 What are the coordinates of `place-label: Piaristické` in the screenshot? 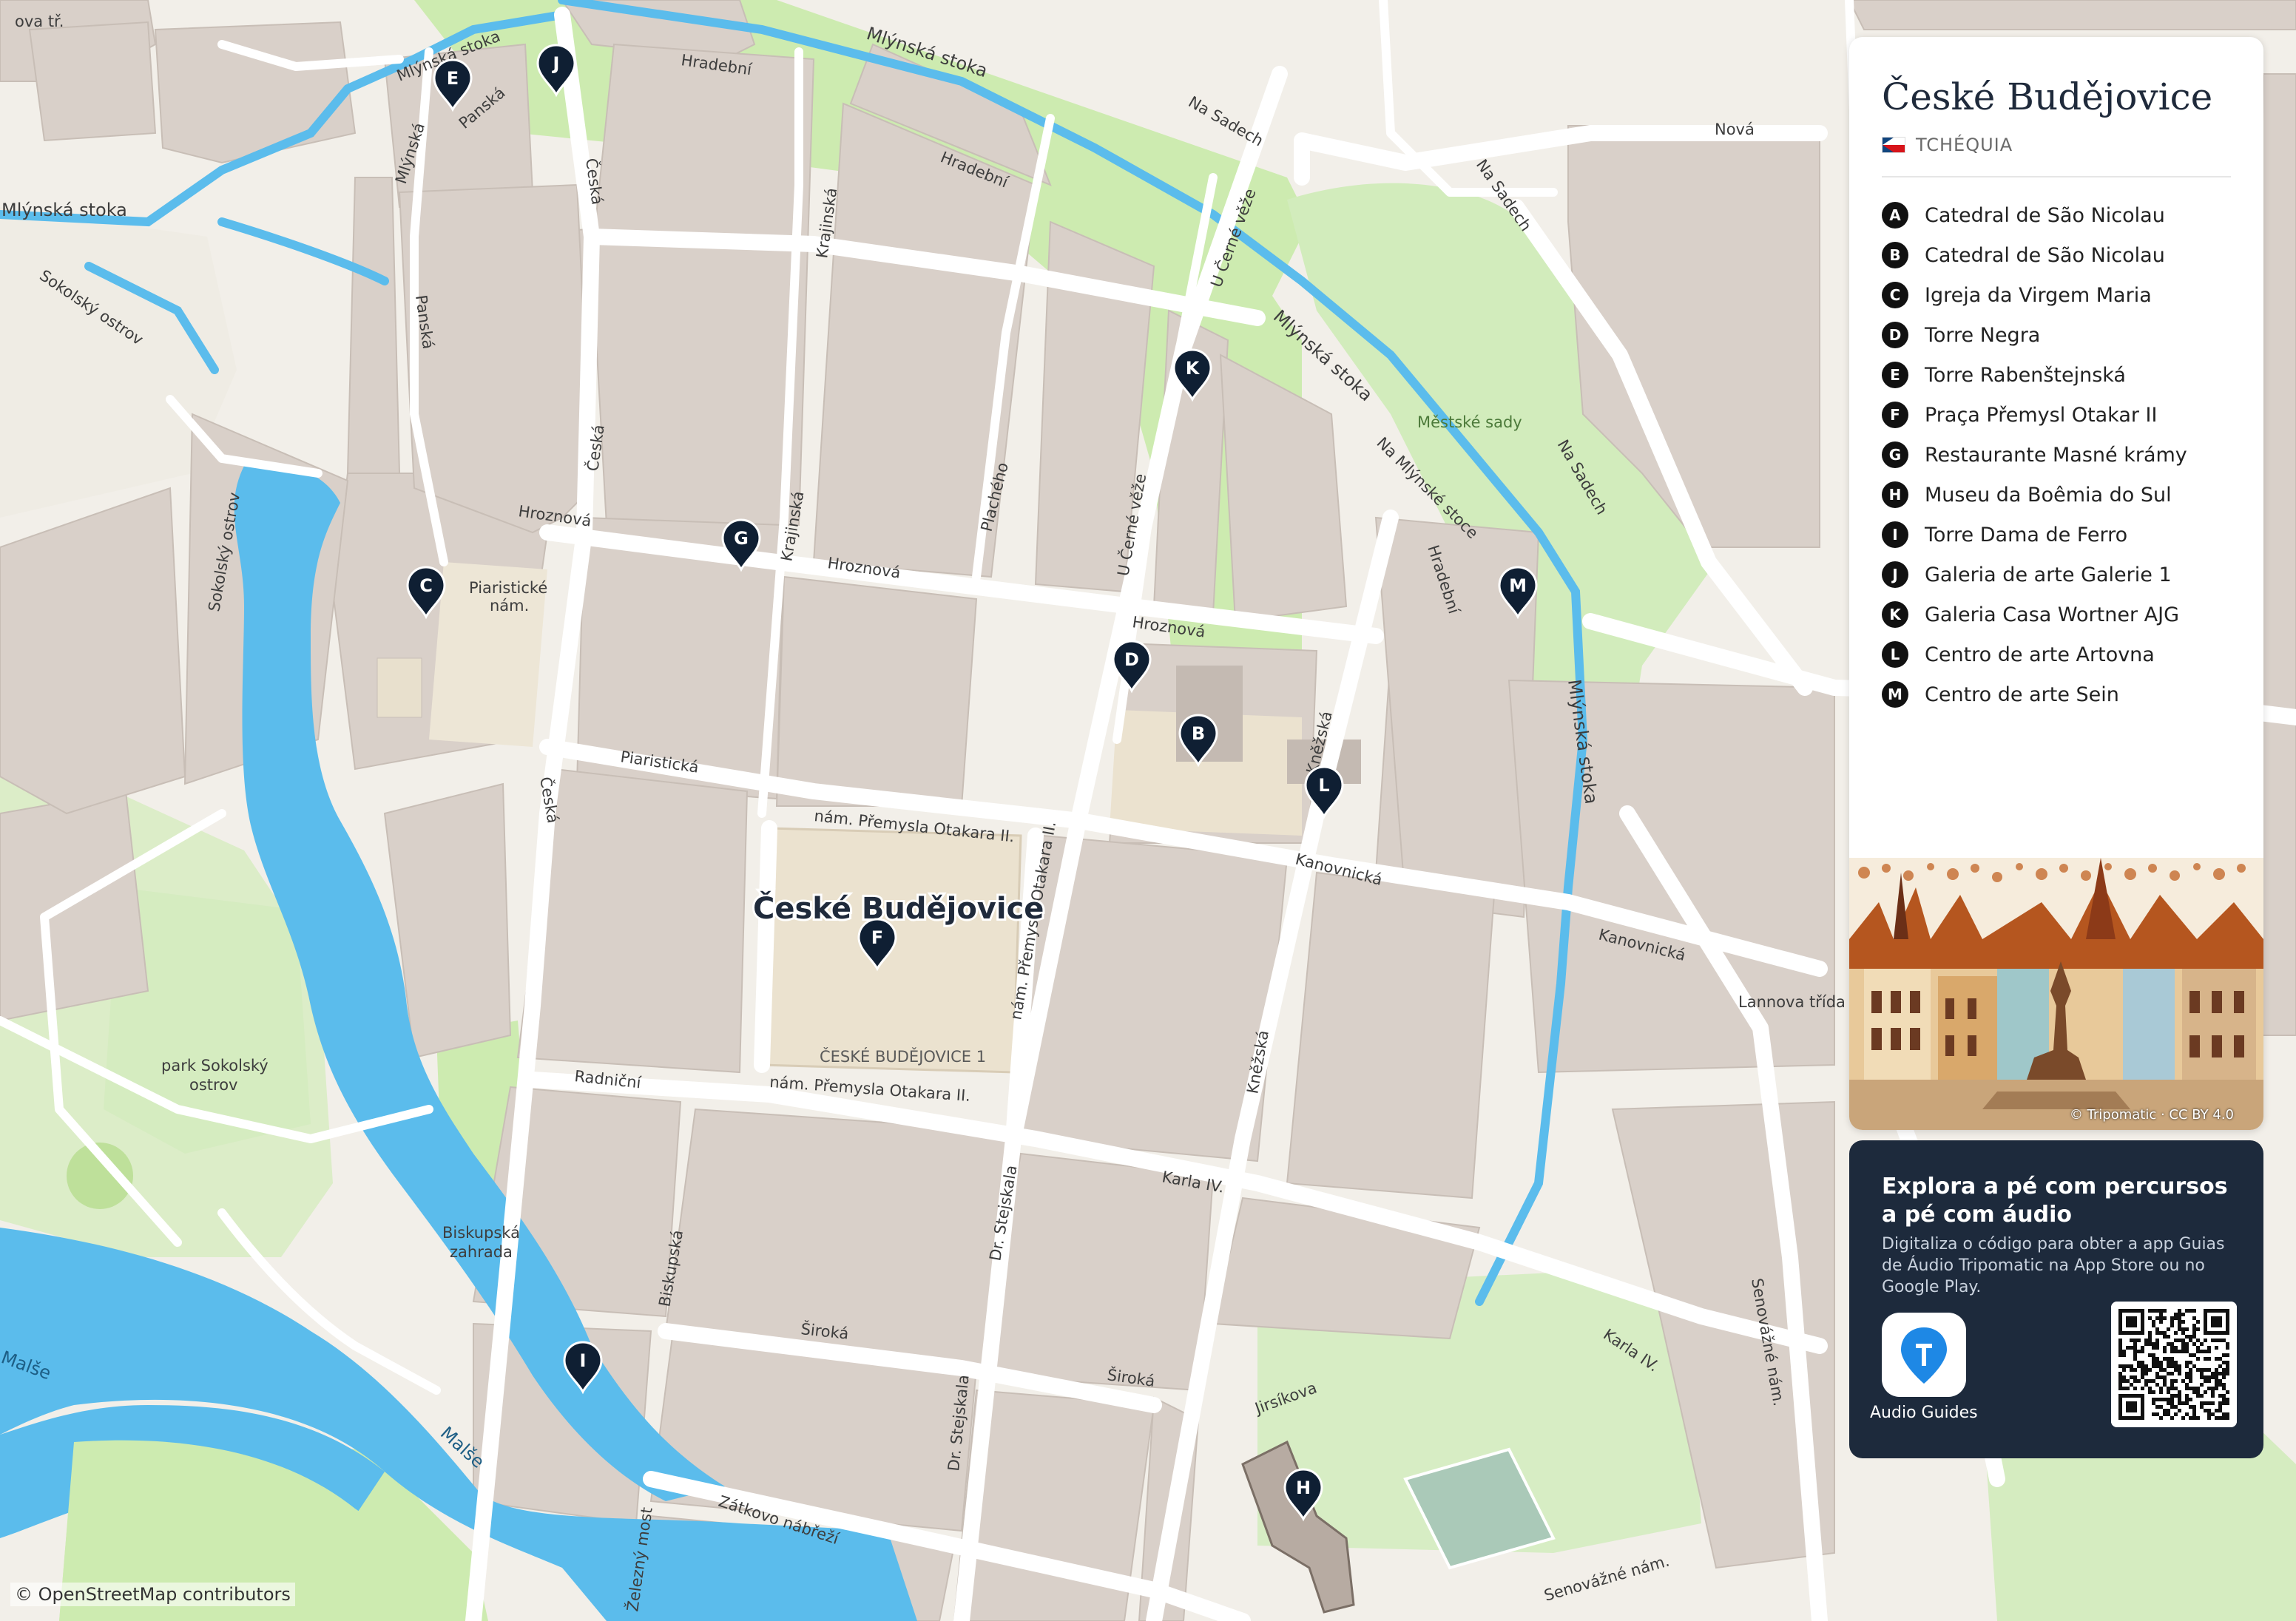 It's located at (508, 588).